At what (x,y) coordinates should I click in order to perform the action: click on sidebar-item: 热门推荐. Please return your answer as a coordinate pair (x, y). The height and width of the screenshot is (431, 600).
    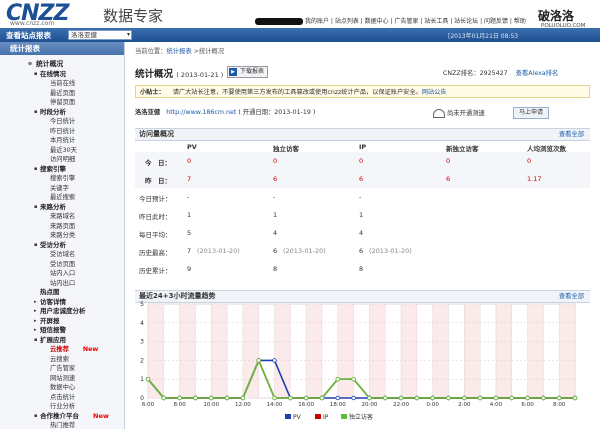
    Looking at the image, I should click on (62, 426).